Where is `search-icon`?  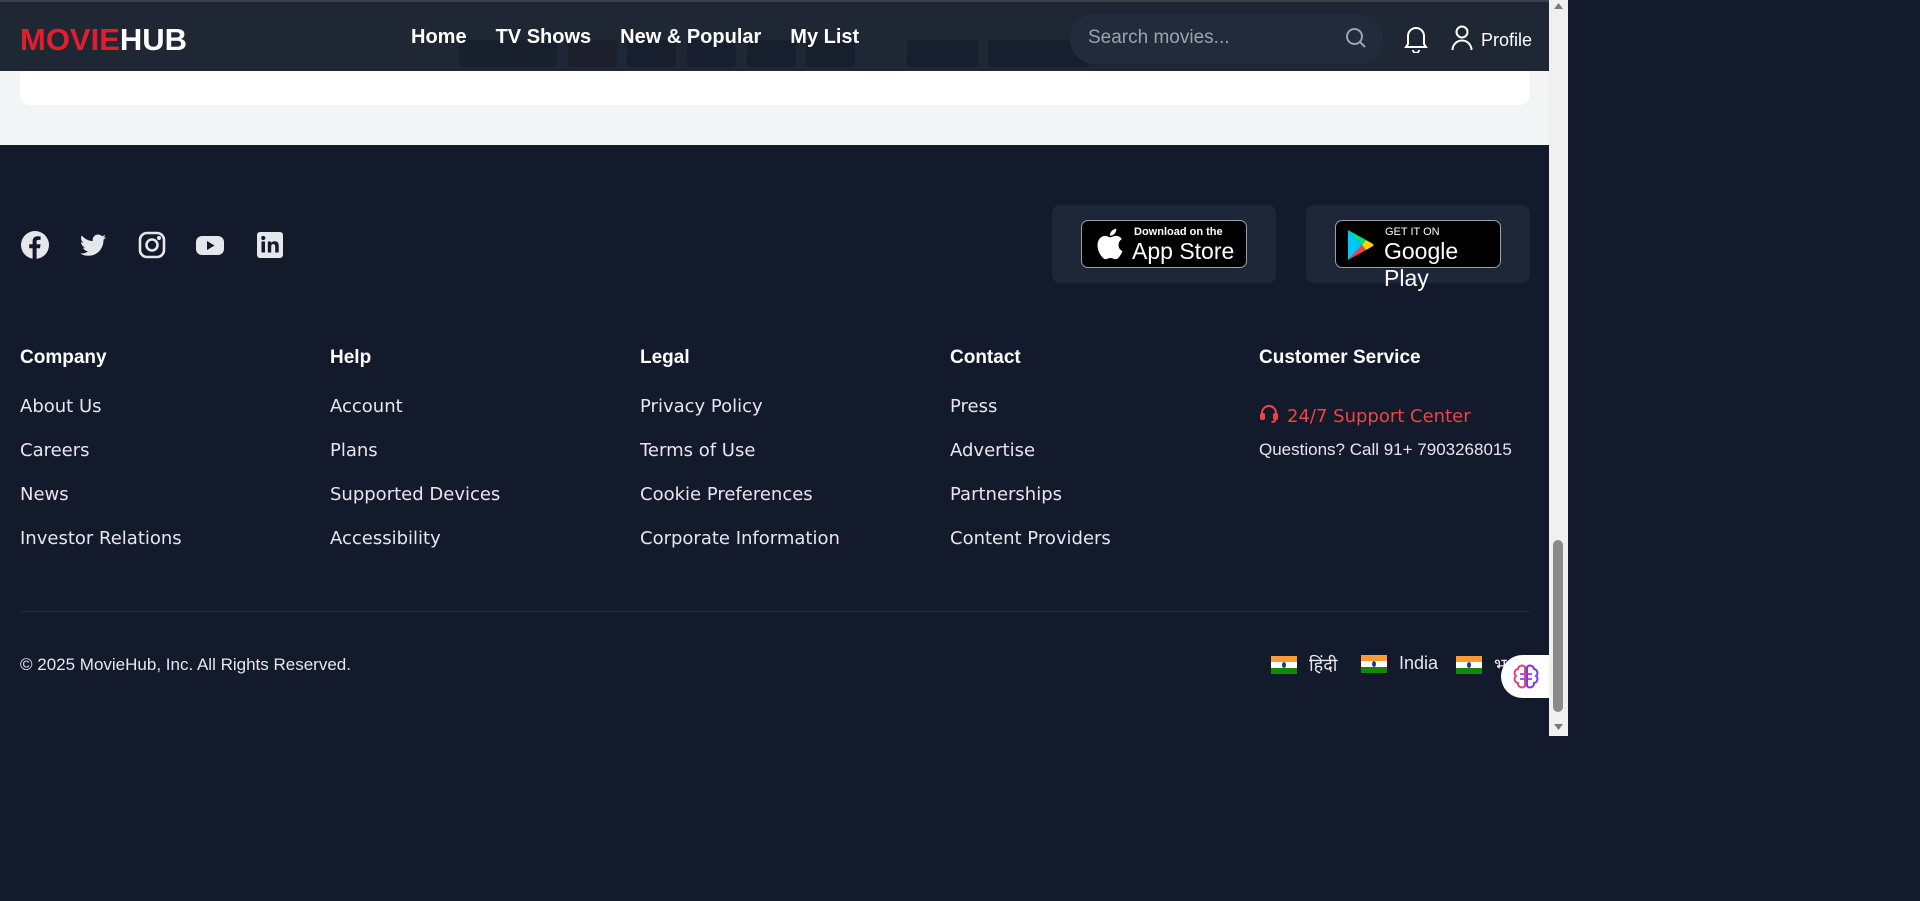
search-icon is located at coordinates (1356, 40).